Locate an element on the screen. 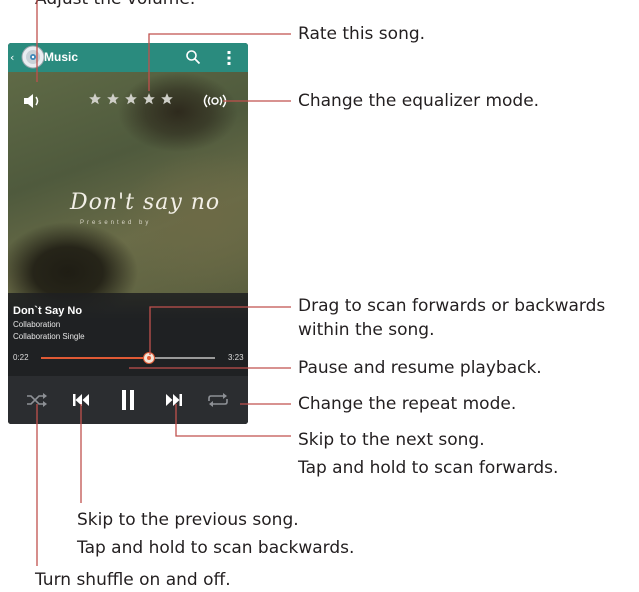 The image size is (639, 592). callout-volume: Adjust the volume. is located at coordinates (115, 5).